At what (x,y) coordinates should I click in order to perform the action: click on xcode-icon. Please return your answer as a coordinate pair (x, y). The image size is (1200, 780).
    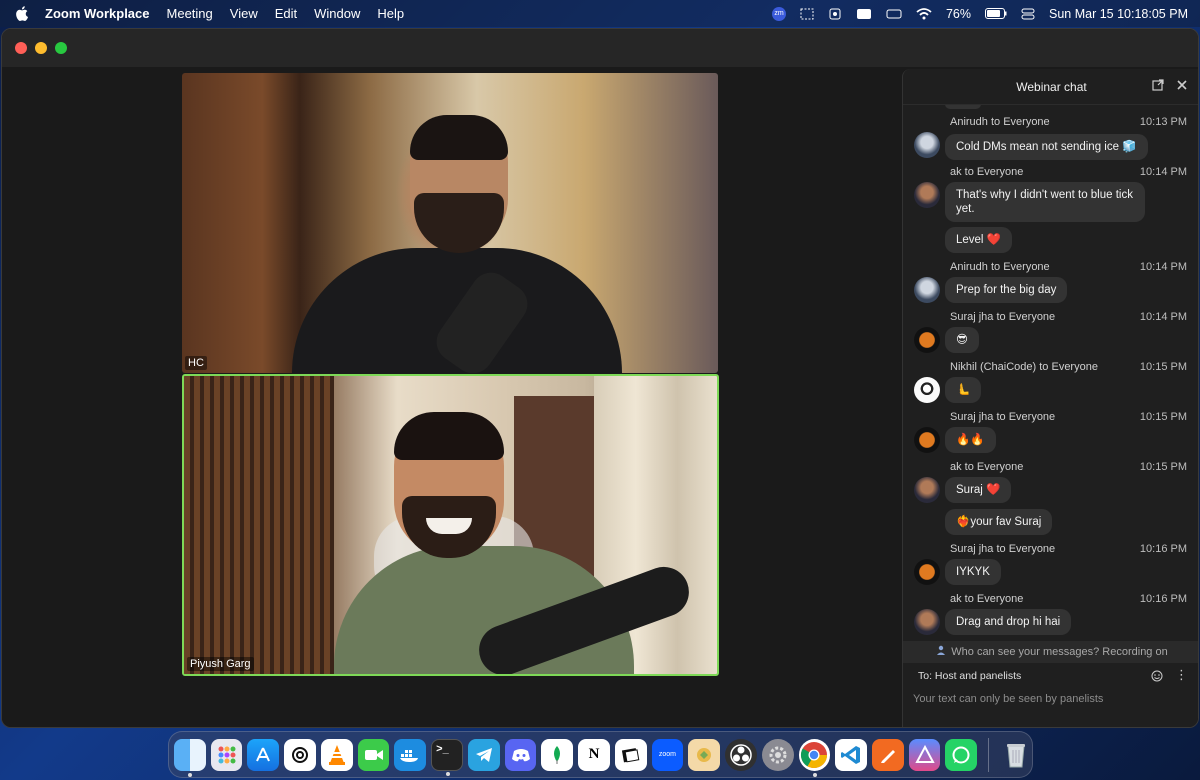
    Looking at the image, I should click on (924, 754).